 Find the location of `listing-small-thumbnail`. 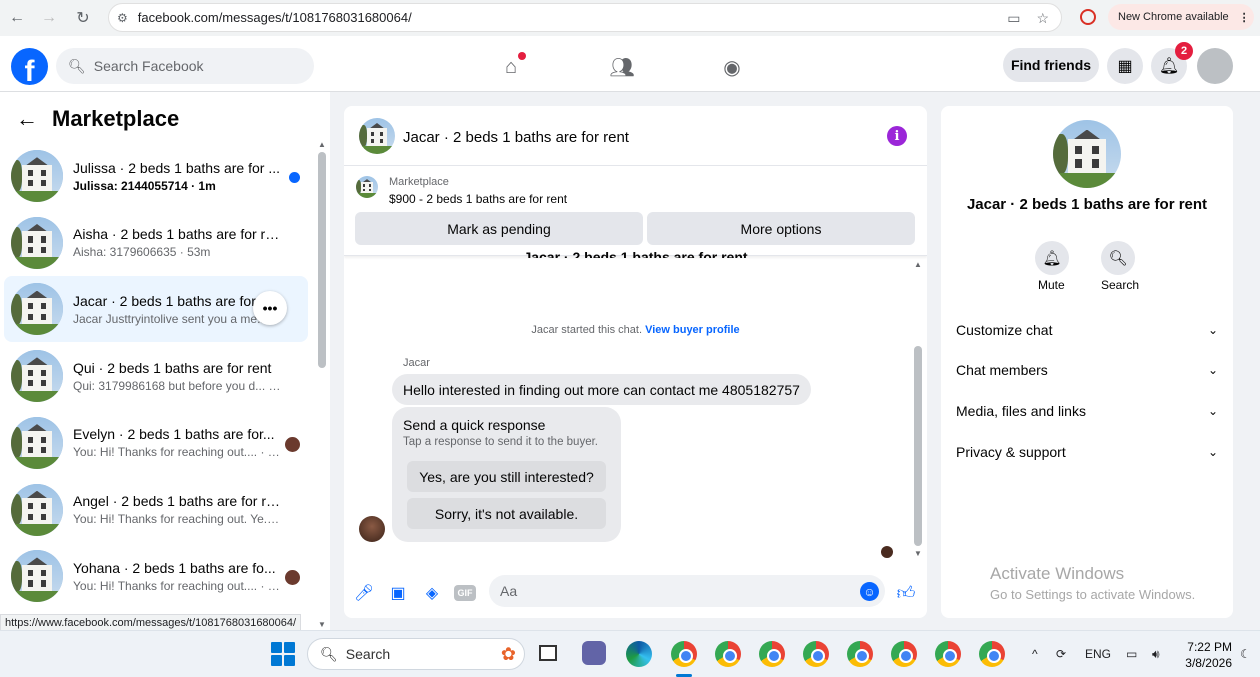

listing-small-thumbnail is located at coordinates (367, 187).